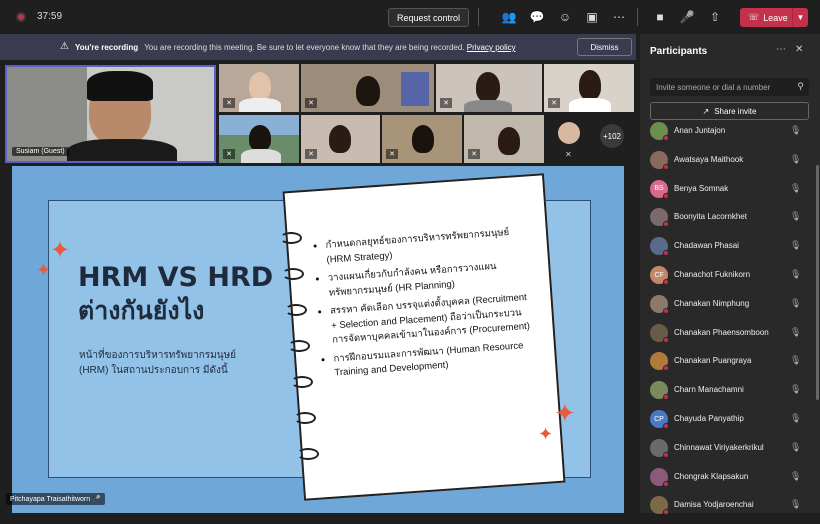 The height and width of the screenshot is (524, 820). I want to click on people-icon: 👥, so click(509, 17).